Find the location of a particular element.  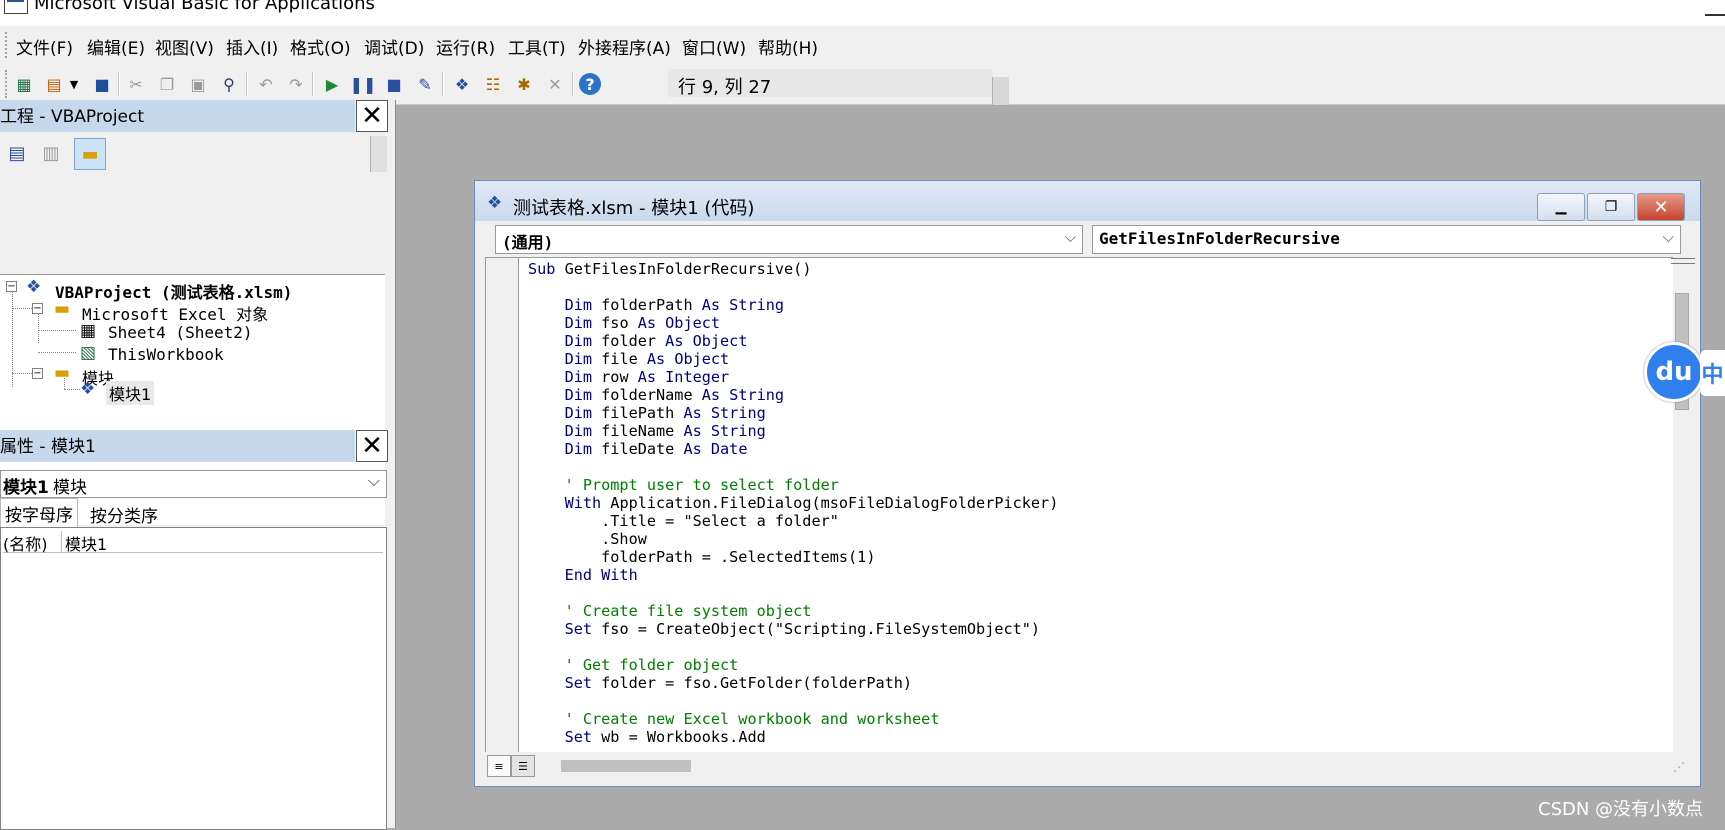

code-line: Sub GetFilesInFolderRecursive() is located at coordinates (793, 269).